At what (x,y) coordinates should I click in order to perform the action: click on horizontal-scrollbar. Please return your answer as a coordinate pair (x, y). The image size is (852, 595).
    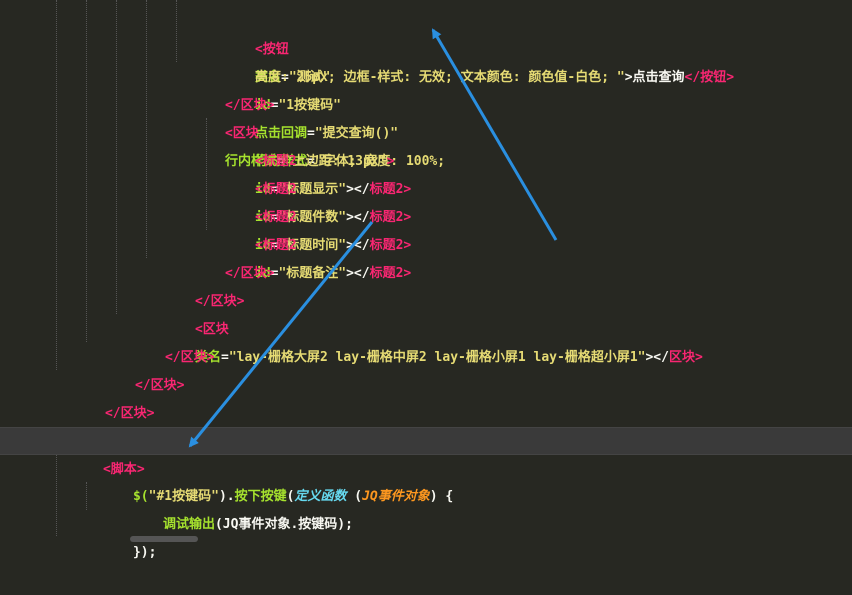
    Looking at the image, I should click on (426, 539).